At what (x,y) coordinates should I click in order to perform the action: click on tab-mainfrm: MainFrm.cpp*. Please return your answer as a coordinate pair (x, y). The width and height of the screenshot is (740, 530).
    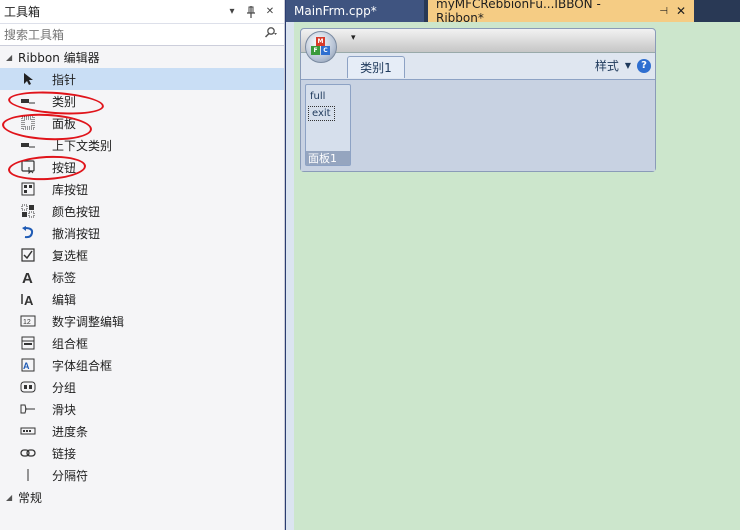
    Looking at the image, I should click on (355, 11).